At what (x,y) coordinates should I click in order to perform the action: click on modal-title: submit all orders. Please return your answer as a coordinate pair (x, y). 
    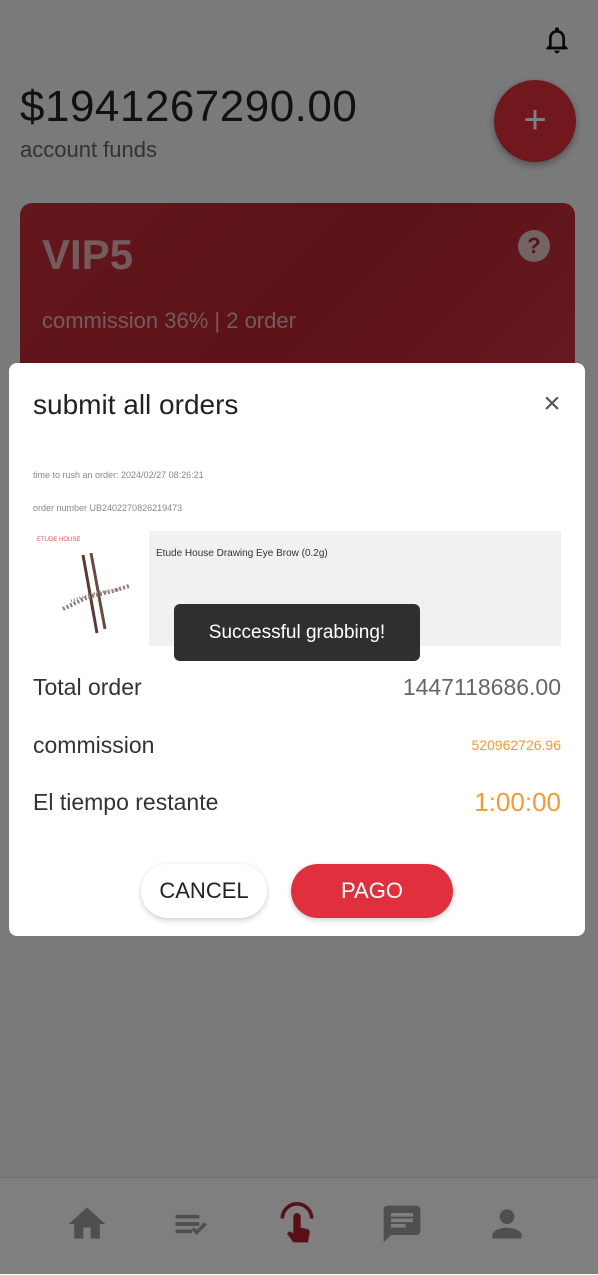
    Looking at the image, I should click on (136, 404).